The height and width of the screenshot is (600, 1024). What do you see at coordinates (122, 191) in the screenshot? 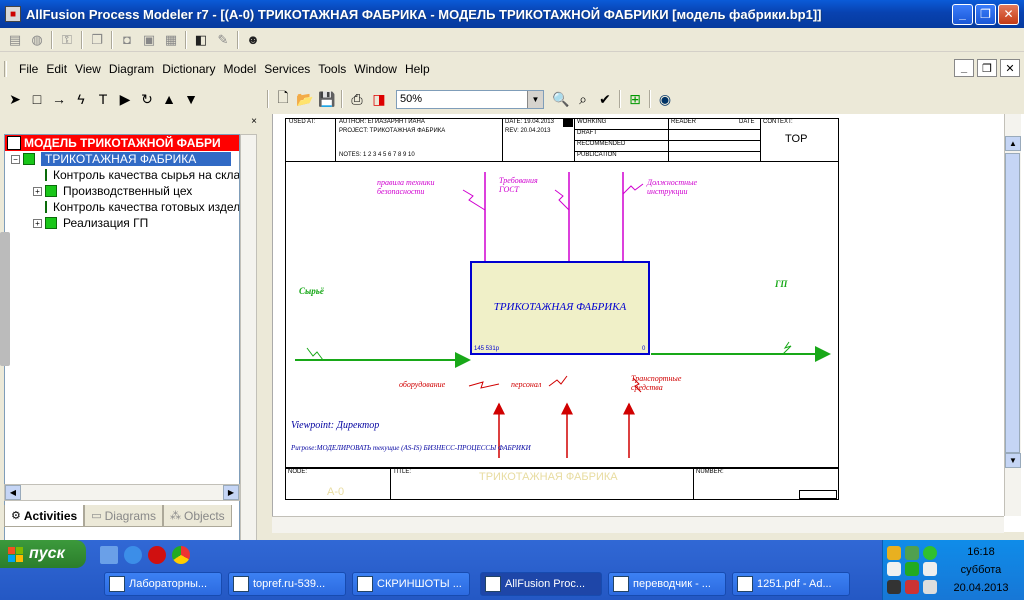
I see `tree-item: + Производственный цех` at bounding box center [122, 191].